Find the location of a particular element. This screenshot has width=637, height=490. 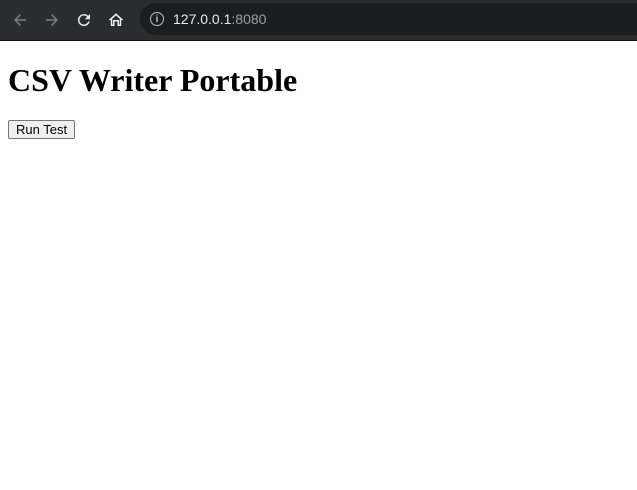

reload-button is located at coordinates (84, 20).